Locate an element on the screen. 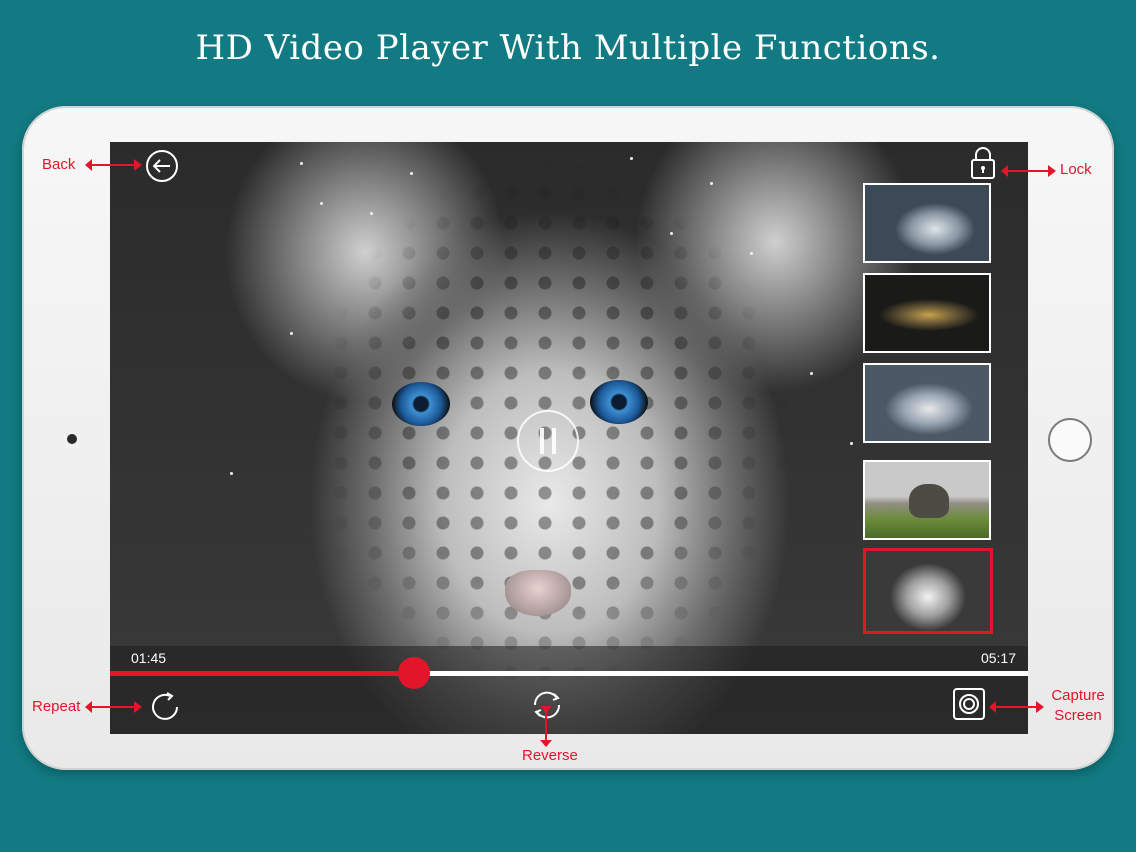 The height and width of the screenshot is (852, 1136). repeat-icon is located at coordinates (165, 706).